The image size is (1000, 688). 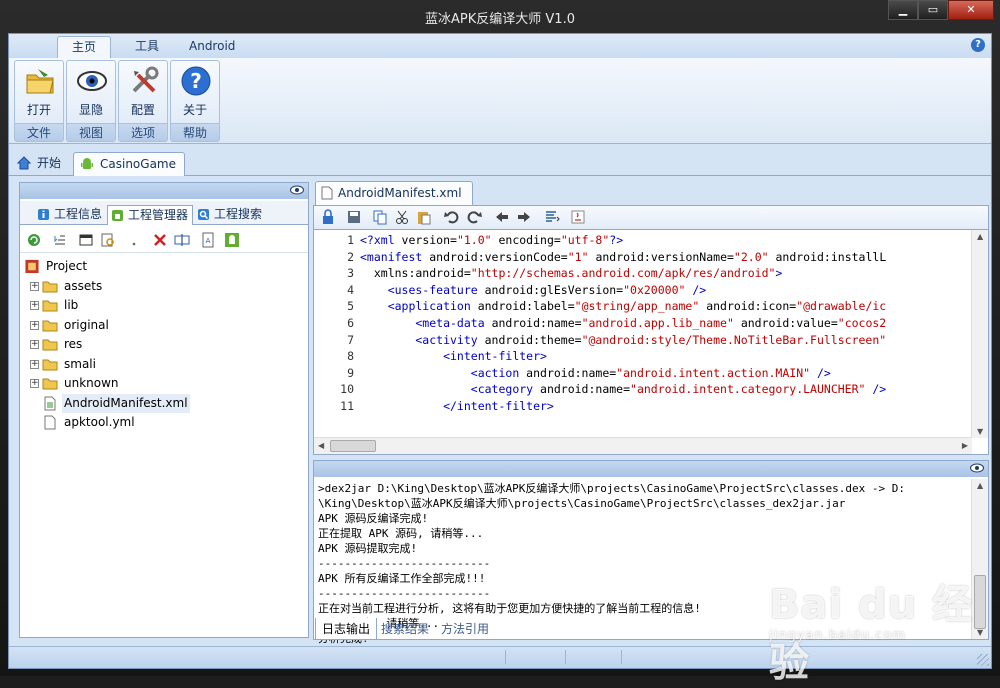 What do you see at coordinates (91, 101) in the screenshot?
I see `ribbon-group-view: 显隐 视图` at bounding box center [91, 101].